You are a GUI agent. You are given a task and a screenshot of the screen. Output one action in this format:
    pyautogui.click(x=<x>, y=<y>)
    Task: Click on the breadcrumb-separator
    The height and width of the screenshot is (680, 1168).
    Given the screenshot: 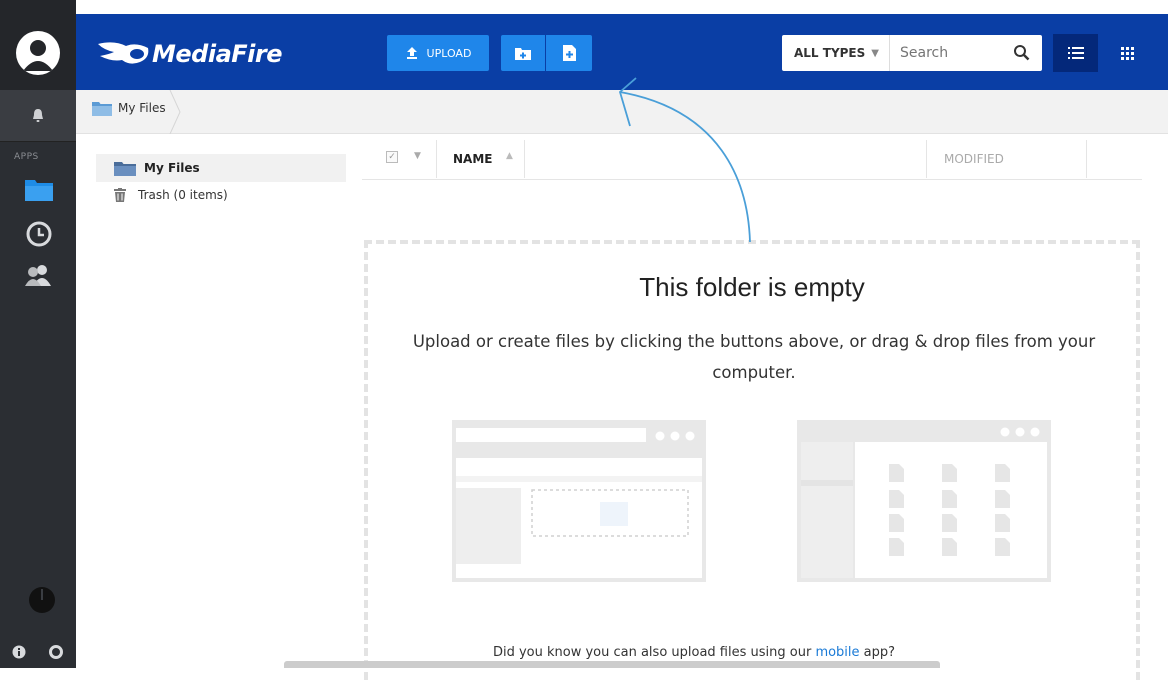 What is the action you would take?
    pyautogui.click(x=175, y=112)
    